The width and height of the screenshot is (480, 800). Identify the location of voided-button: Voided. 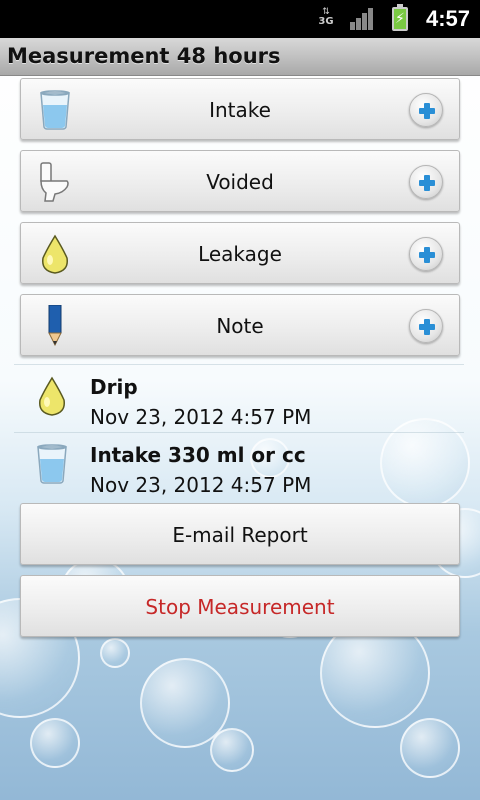
(240, 181).